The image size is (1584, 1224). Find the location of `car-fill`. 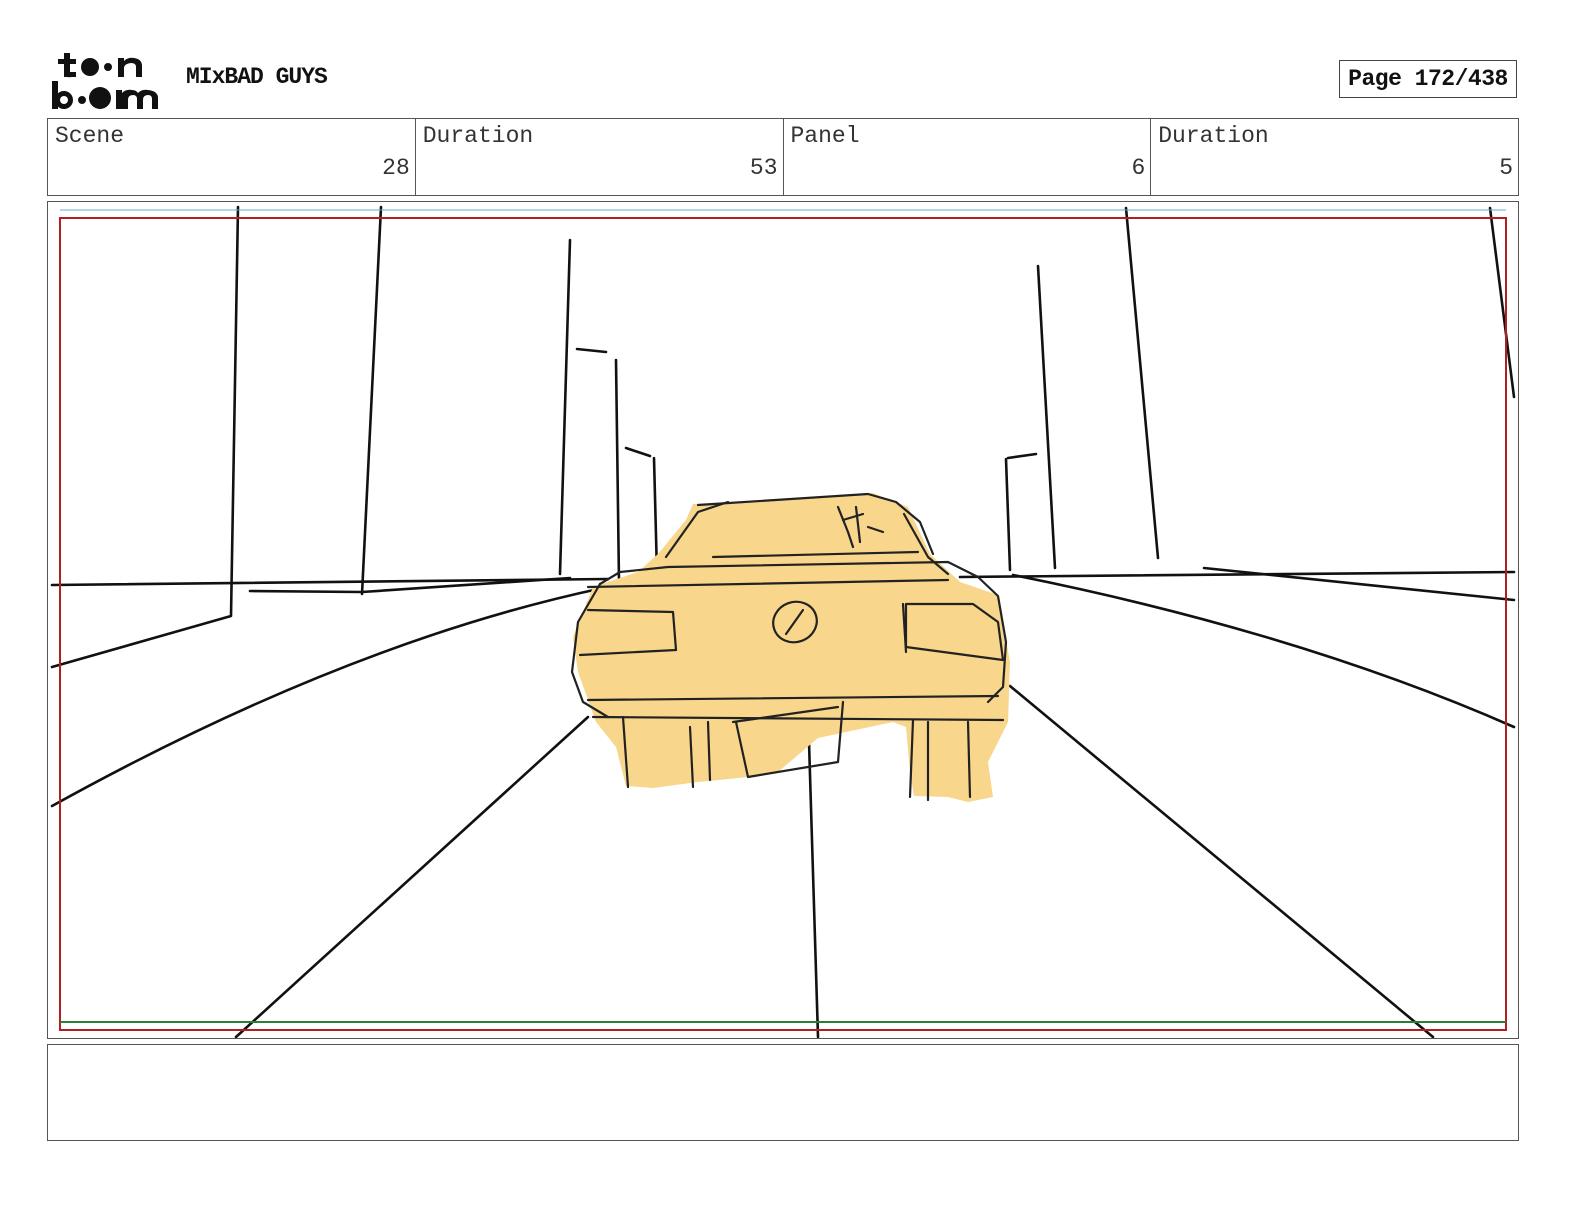

car-fill is located at coordinates (791, 647).